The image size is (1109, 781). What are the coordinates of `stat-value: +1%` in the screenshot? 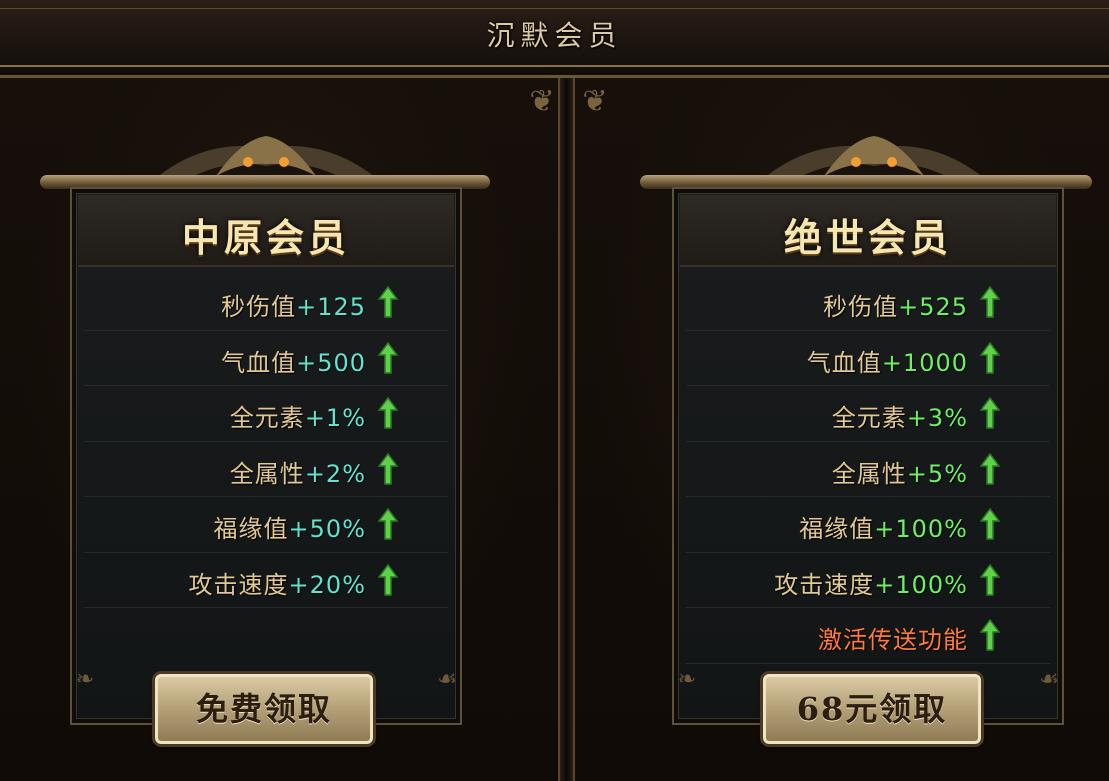 It's located at (335, 418).